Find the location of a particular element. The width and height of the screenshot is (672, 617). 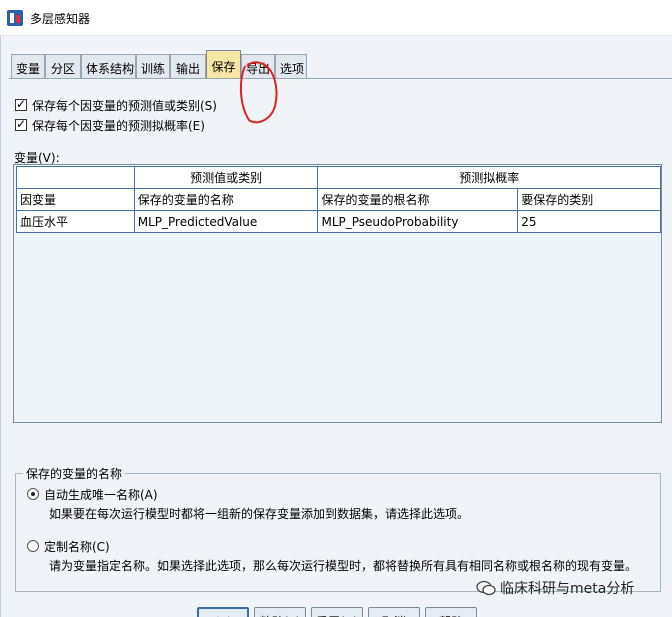

window-title: 多层感知器 is located at coordinates (60, 19).